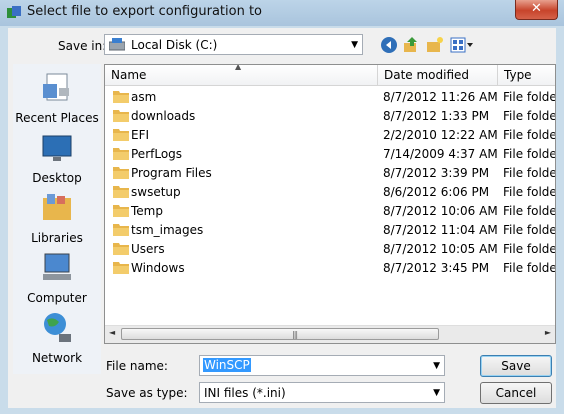  I want to click on scroll-thumb: |||, so click(280, 334).